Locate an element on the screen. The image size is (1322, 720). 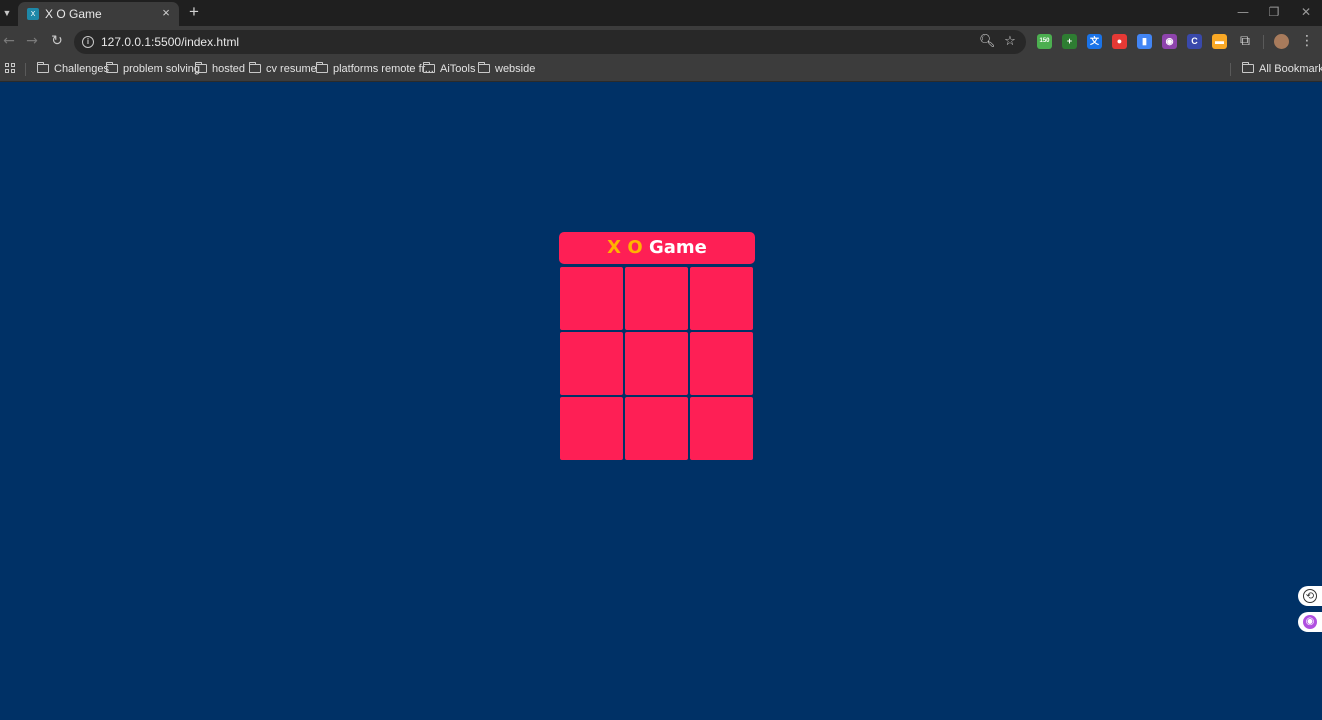
floating-ai-button: ◉ is located at coordinates (1310, 622).